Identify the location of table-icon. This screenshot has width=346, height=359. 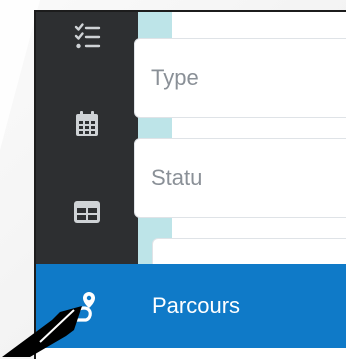
(87, 212).